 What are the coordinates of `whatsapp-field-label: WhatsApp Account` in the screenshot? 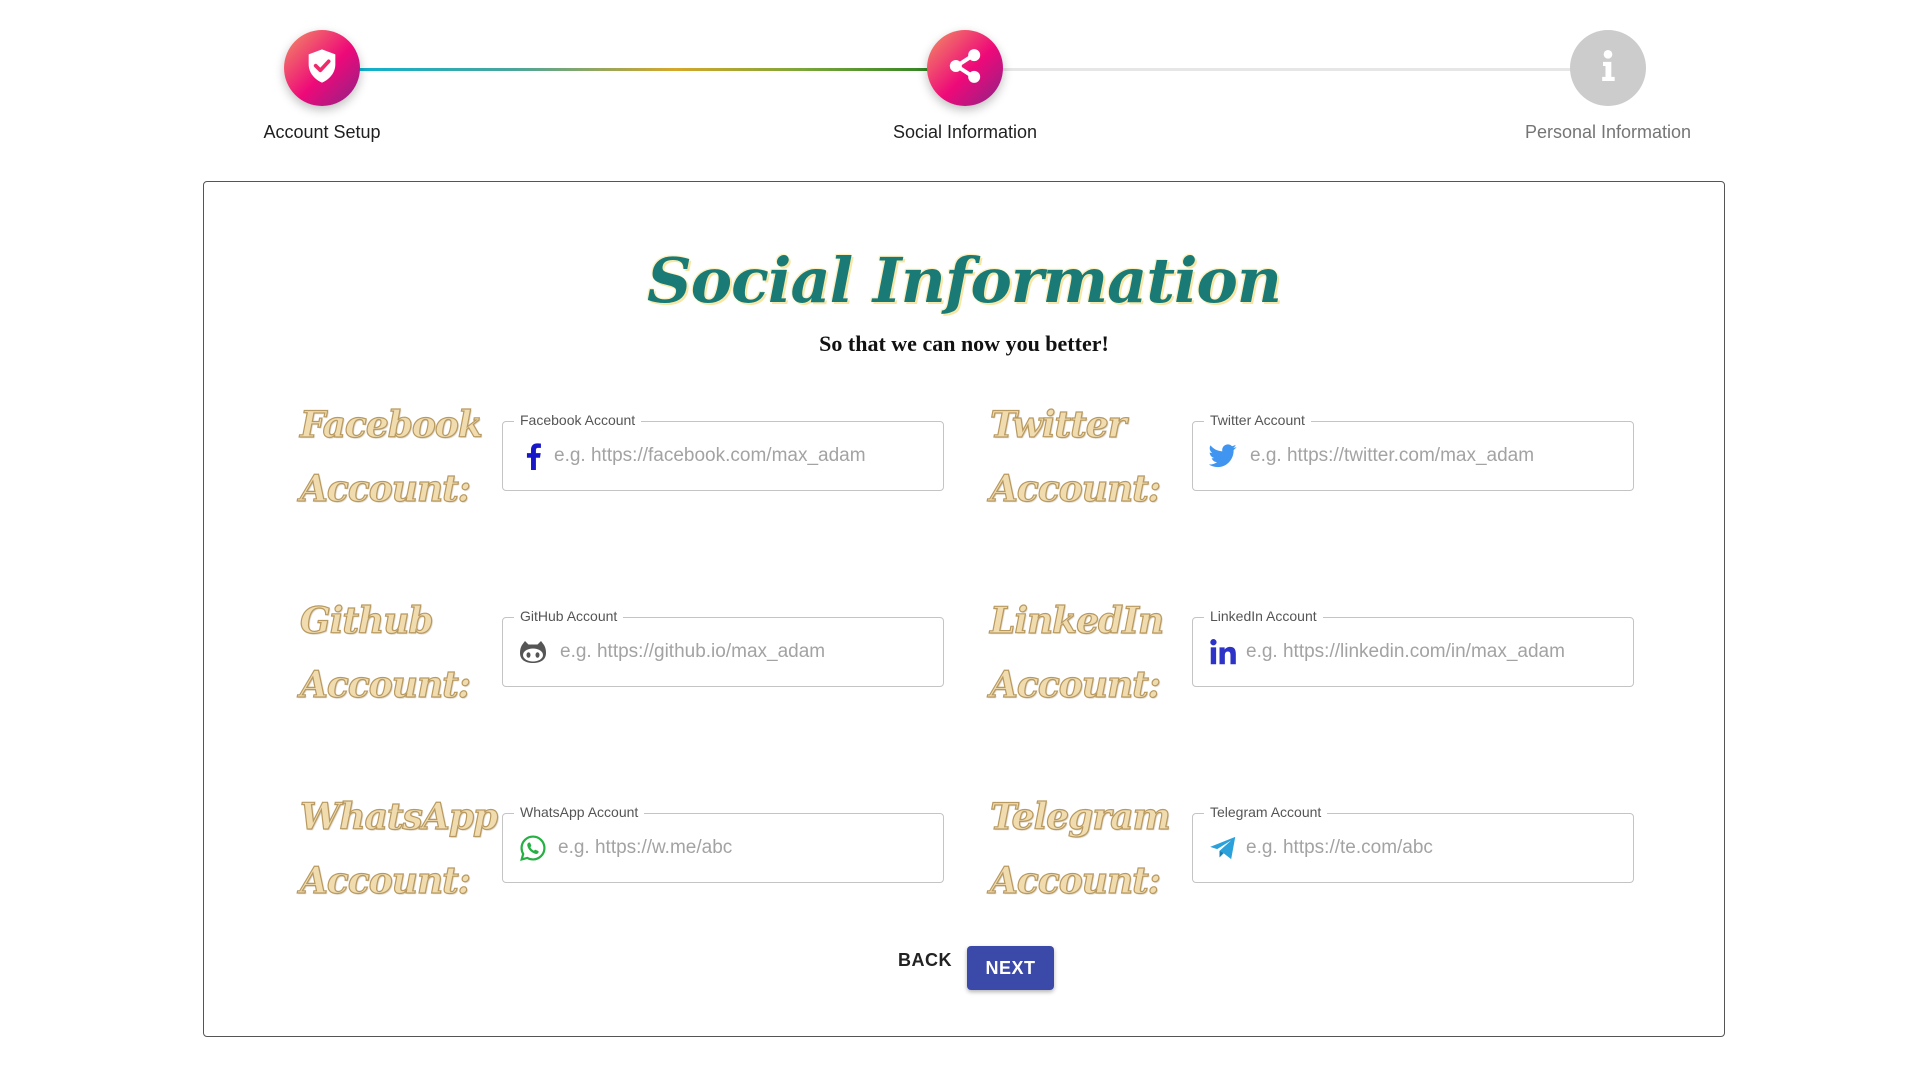 It's located at (579, 812).